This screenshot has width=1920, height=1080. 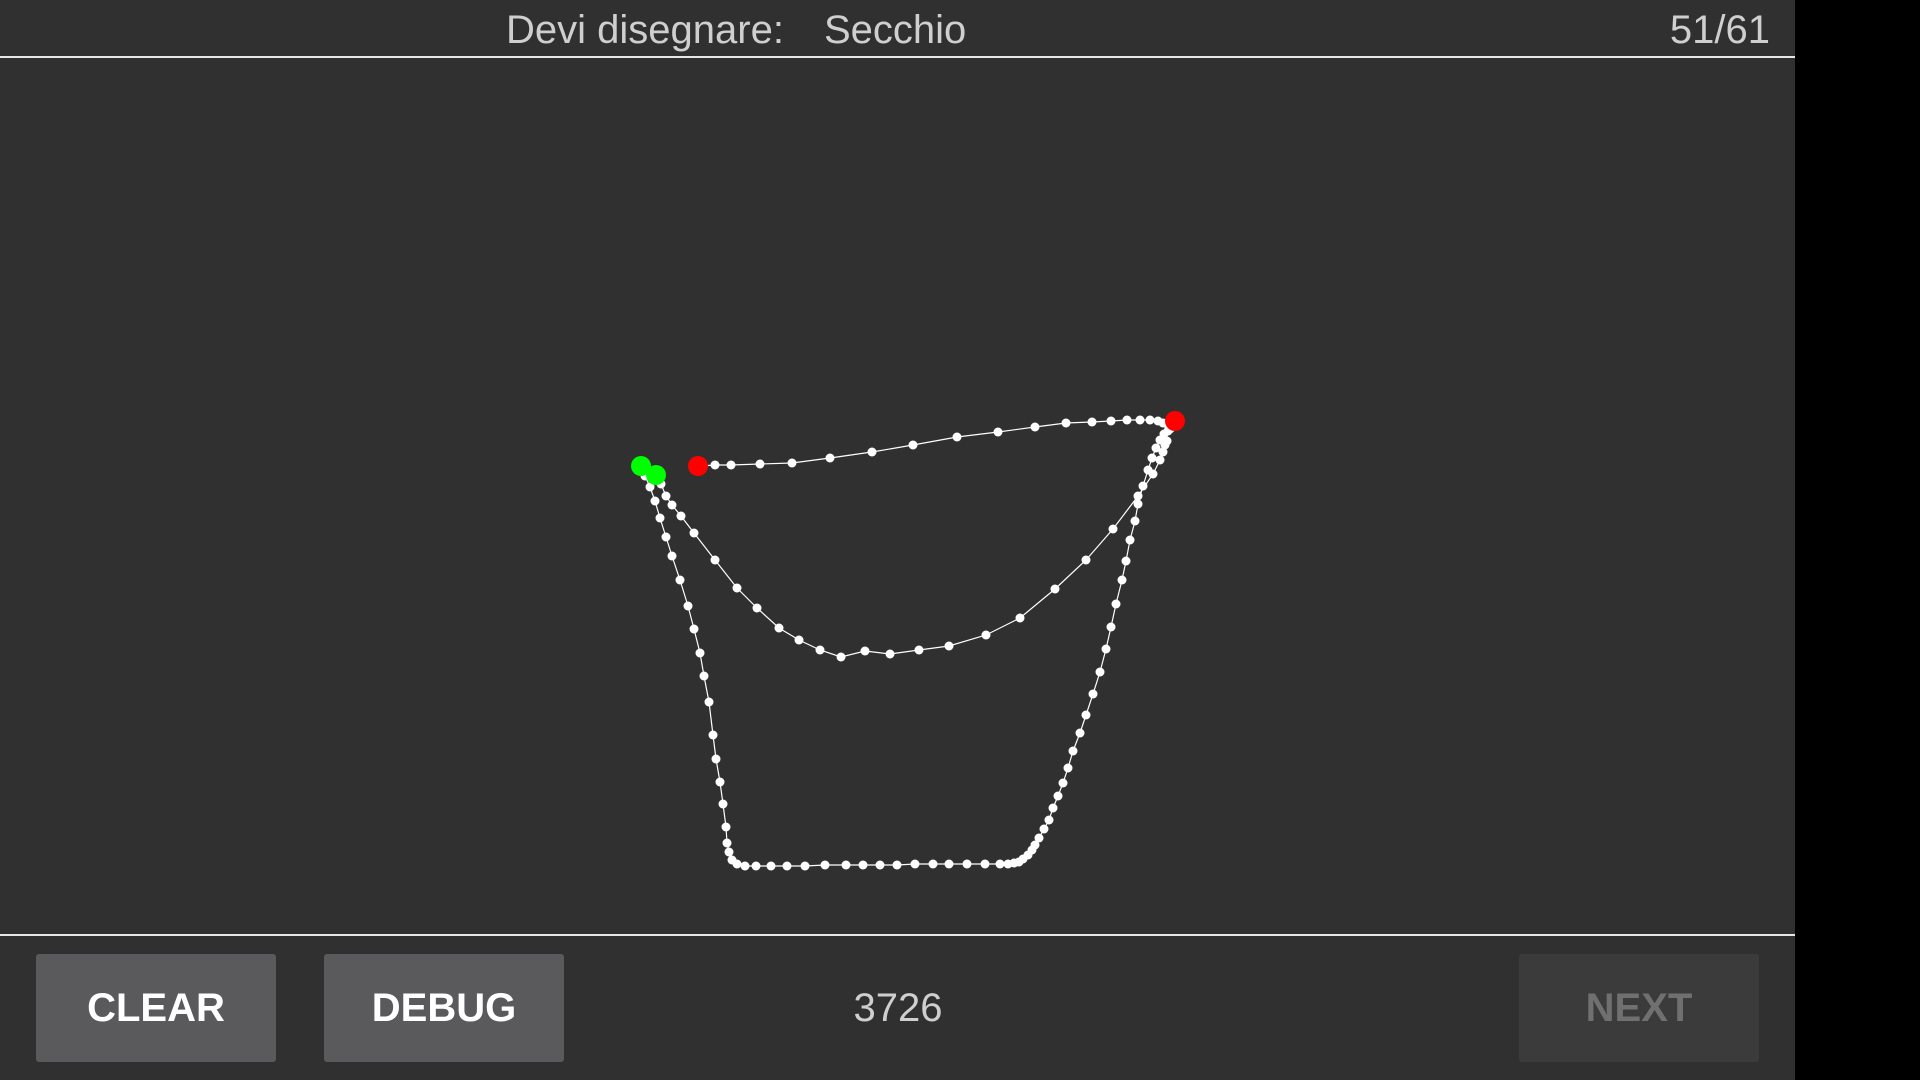 I want to click on header-bar: Devi disegnare: Secchio 51/61, so click(x=897, y=28).